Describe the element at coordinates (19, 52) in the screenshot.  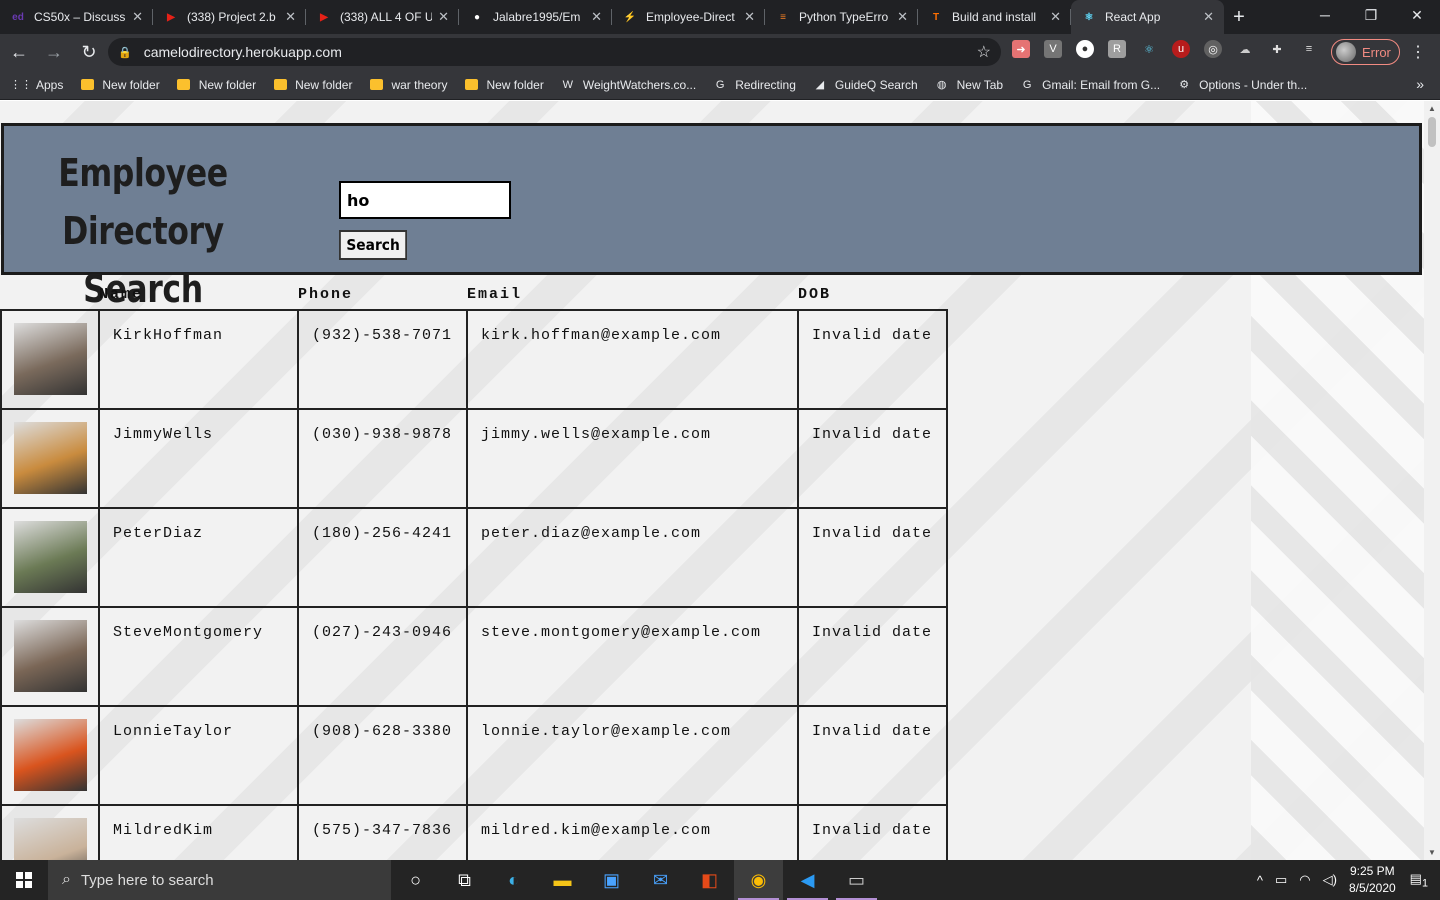
I see `back-icon: ←` at that location.